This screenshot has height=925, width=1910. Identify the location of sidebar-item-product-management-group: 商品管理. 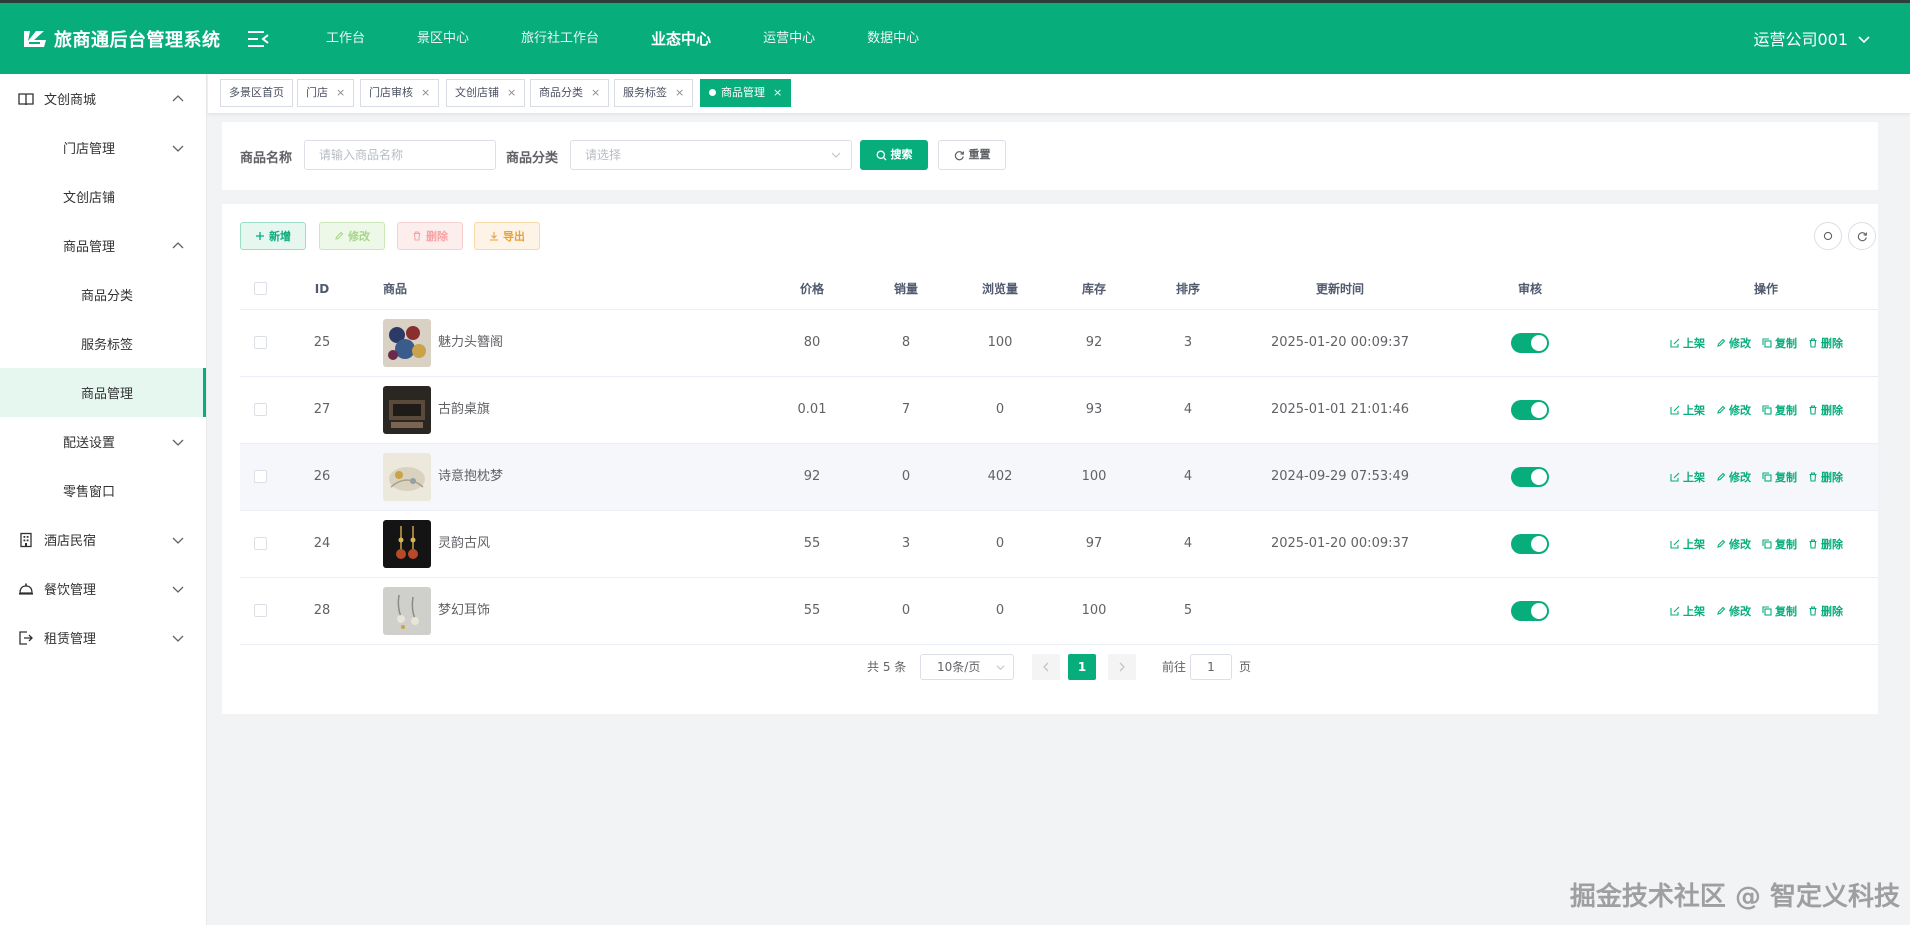
(103, 245).